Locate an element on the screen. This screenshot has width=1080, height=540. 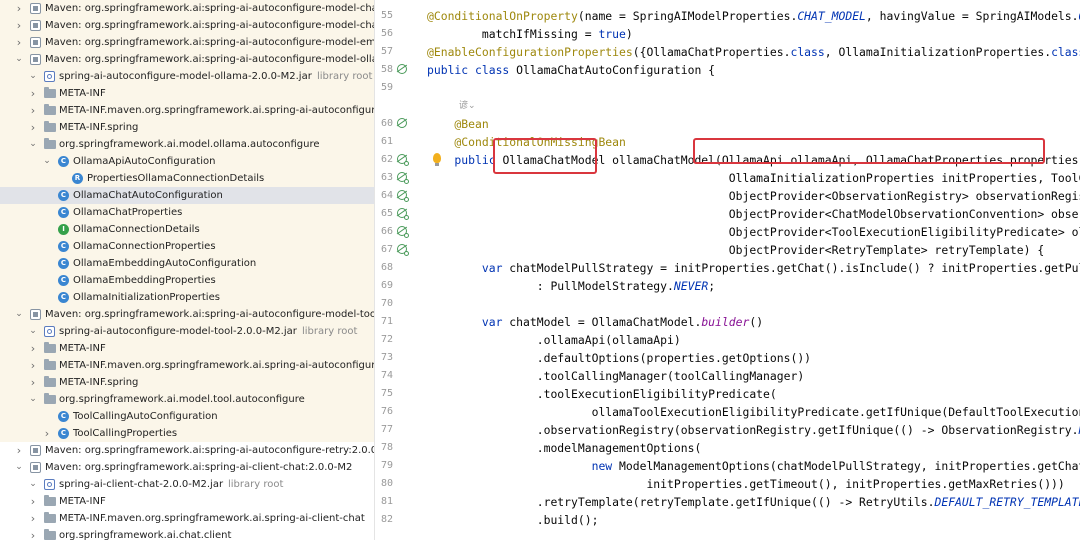
code-token: DEFAULT_RETRY_TEMPLATE is located at coordinates (1007, 502).